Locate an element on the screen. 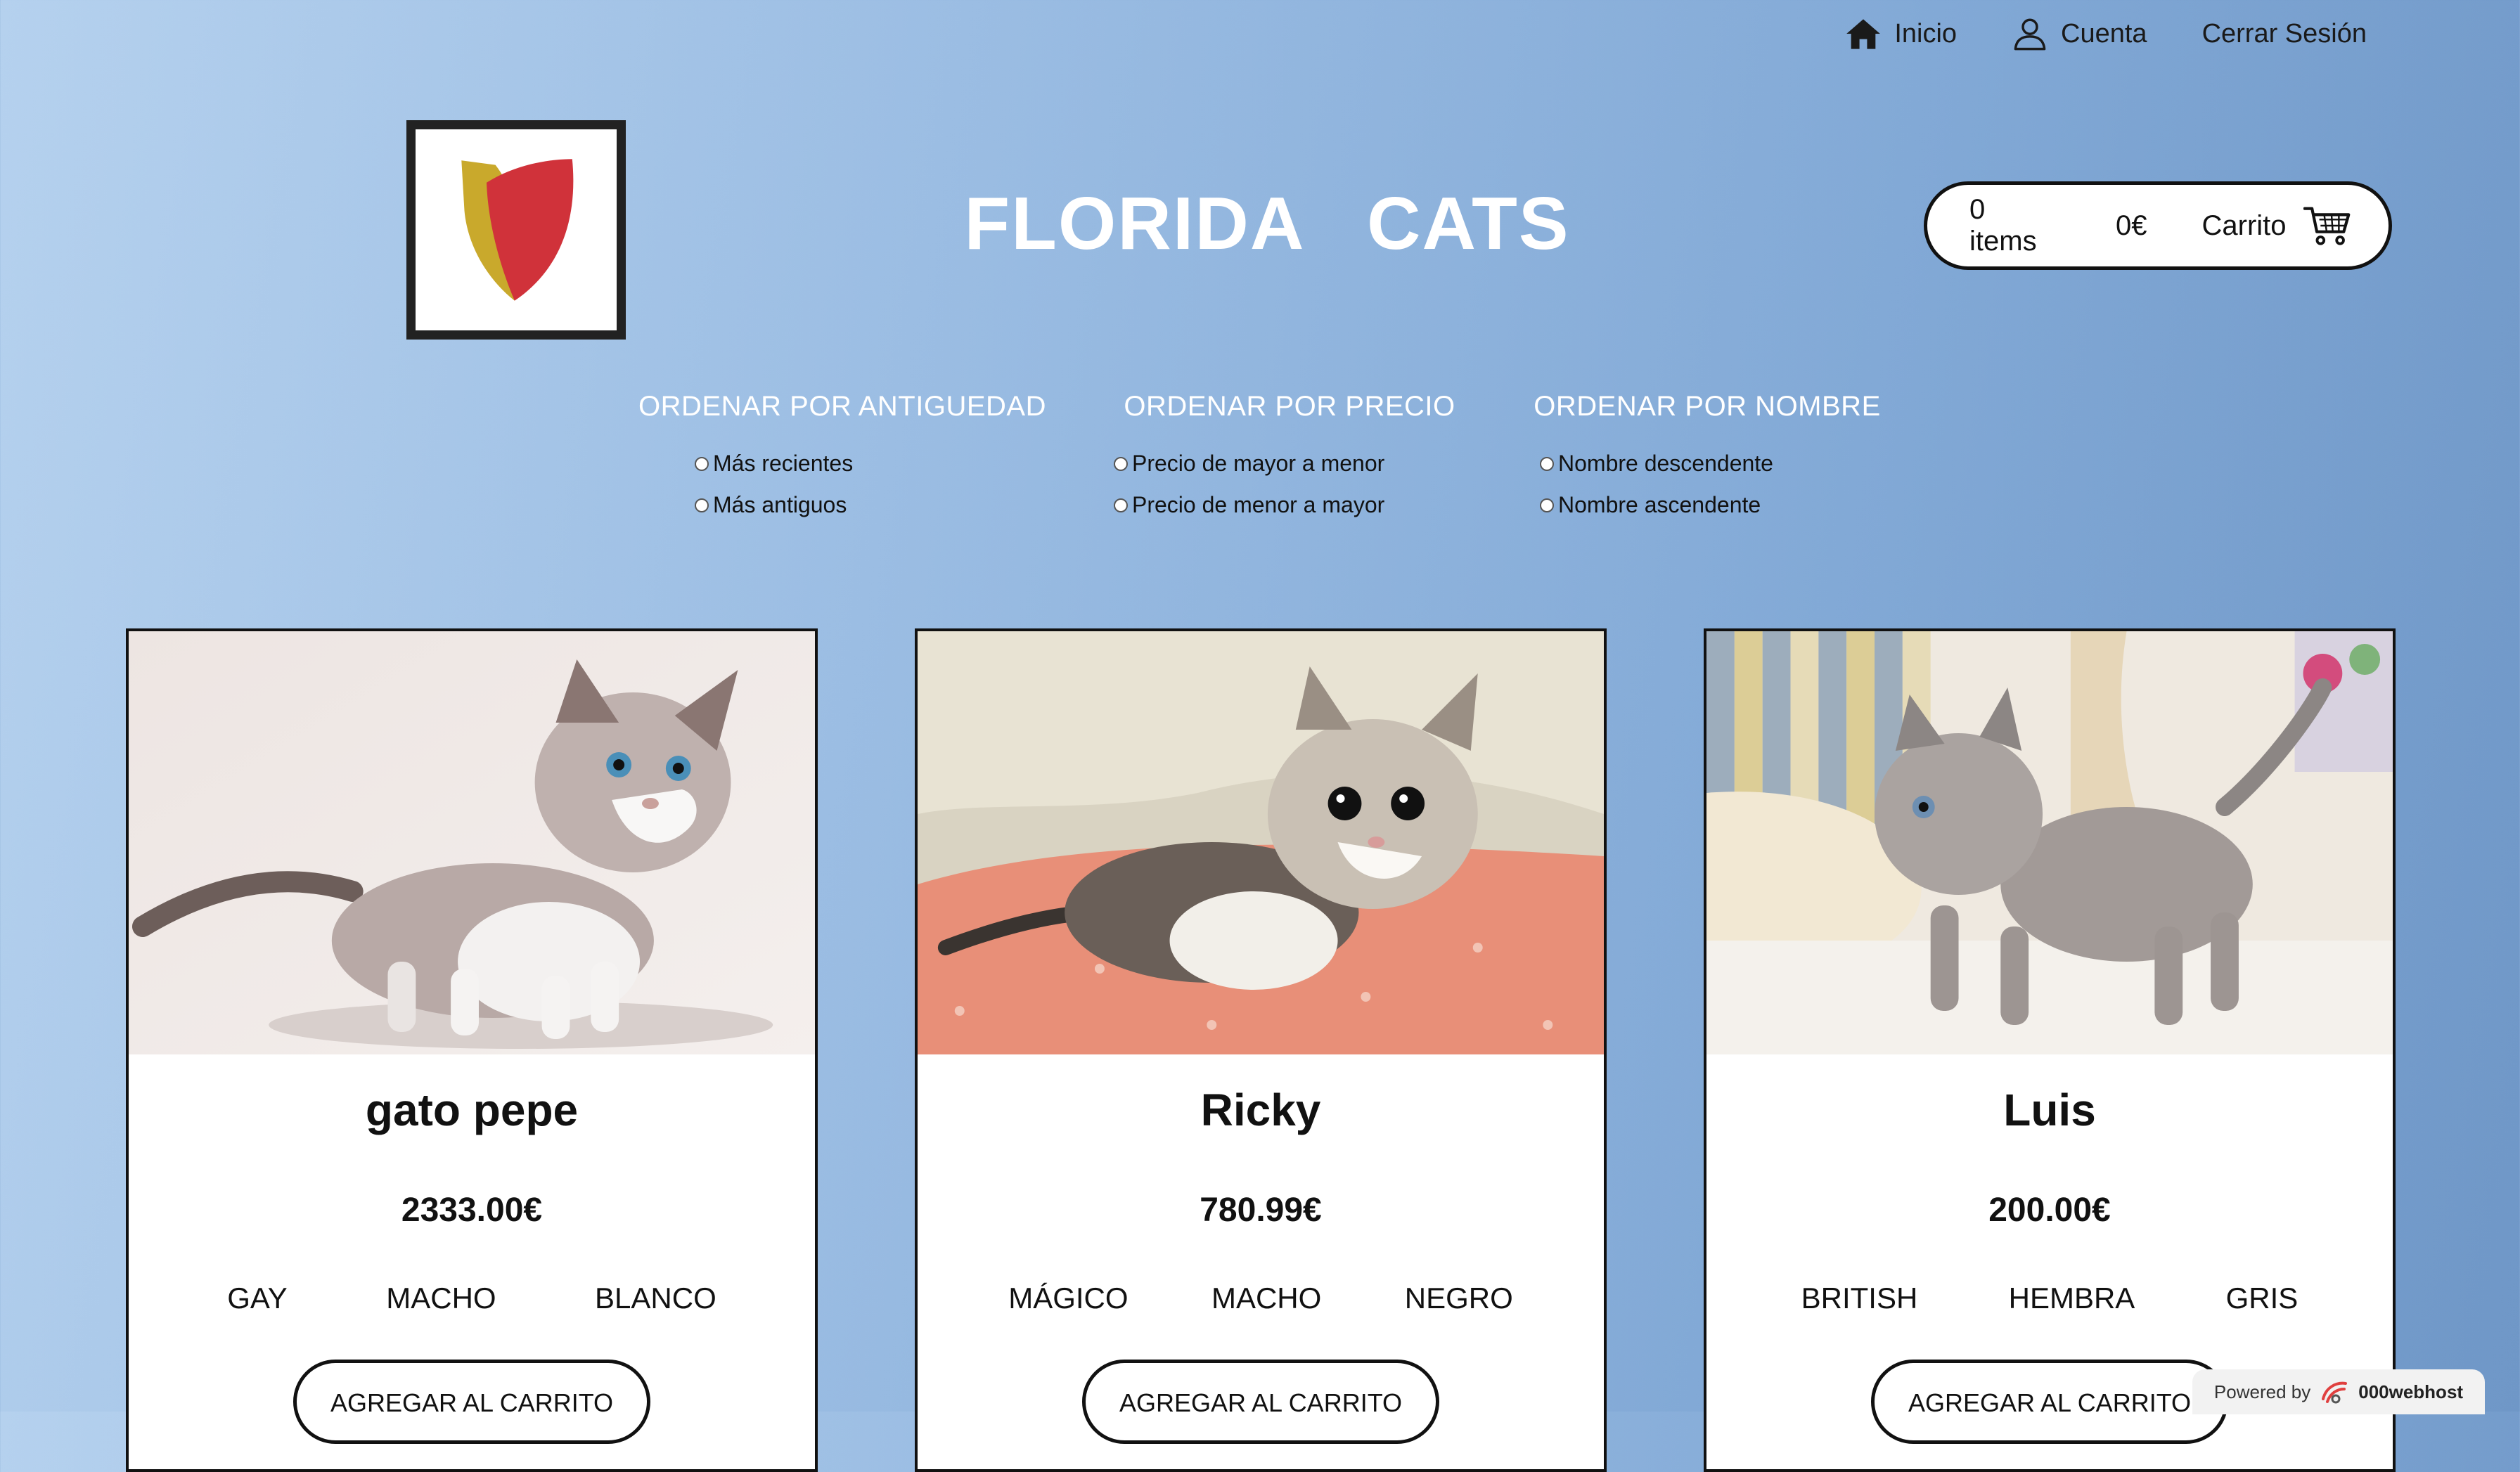 The width and height of the screenshot is (2520, 1472). powered-by-badge: Powered by 000webhost is located at coordinates (2338, 1391).